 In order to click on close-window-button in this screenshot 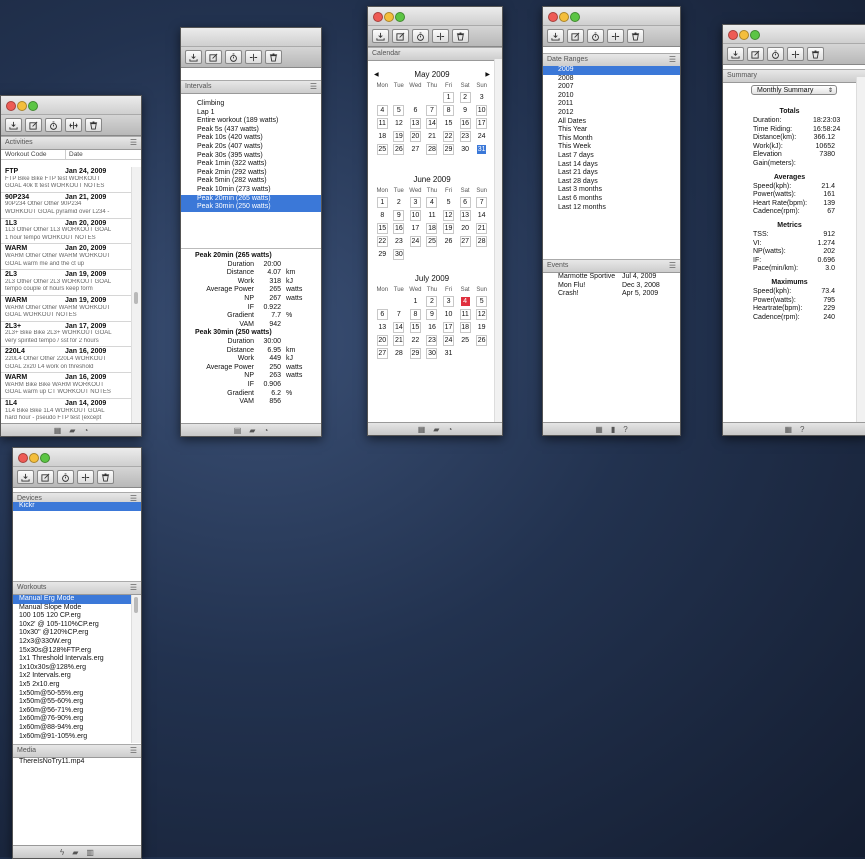, I will do `click(733, 35)`.